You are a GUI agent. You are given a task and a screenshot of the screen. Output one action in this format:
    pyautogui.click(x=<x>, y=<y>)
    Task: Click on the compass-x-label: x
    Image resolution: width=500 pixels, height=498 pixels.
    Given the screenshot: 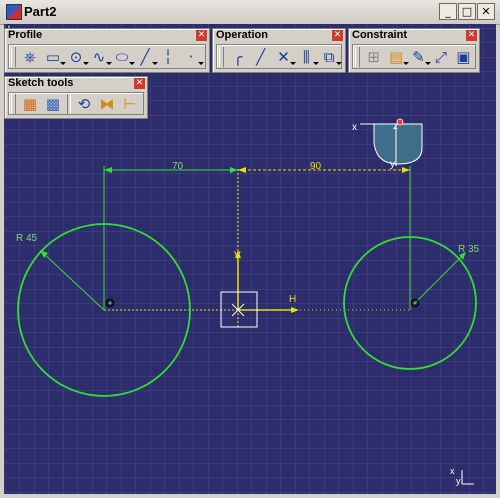 What is the action you would take?
    pyautogui.click(x=354, y=127)
    